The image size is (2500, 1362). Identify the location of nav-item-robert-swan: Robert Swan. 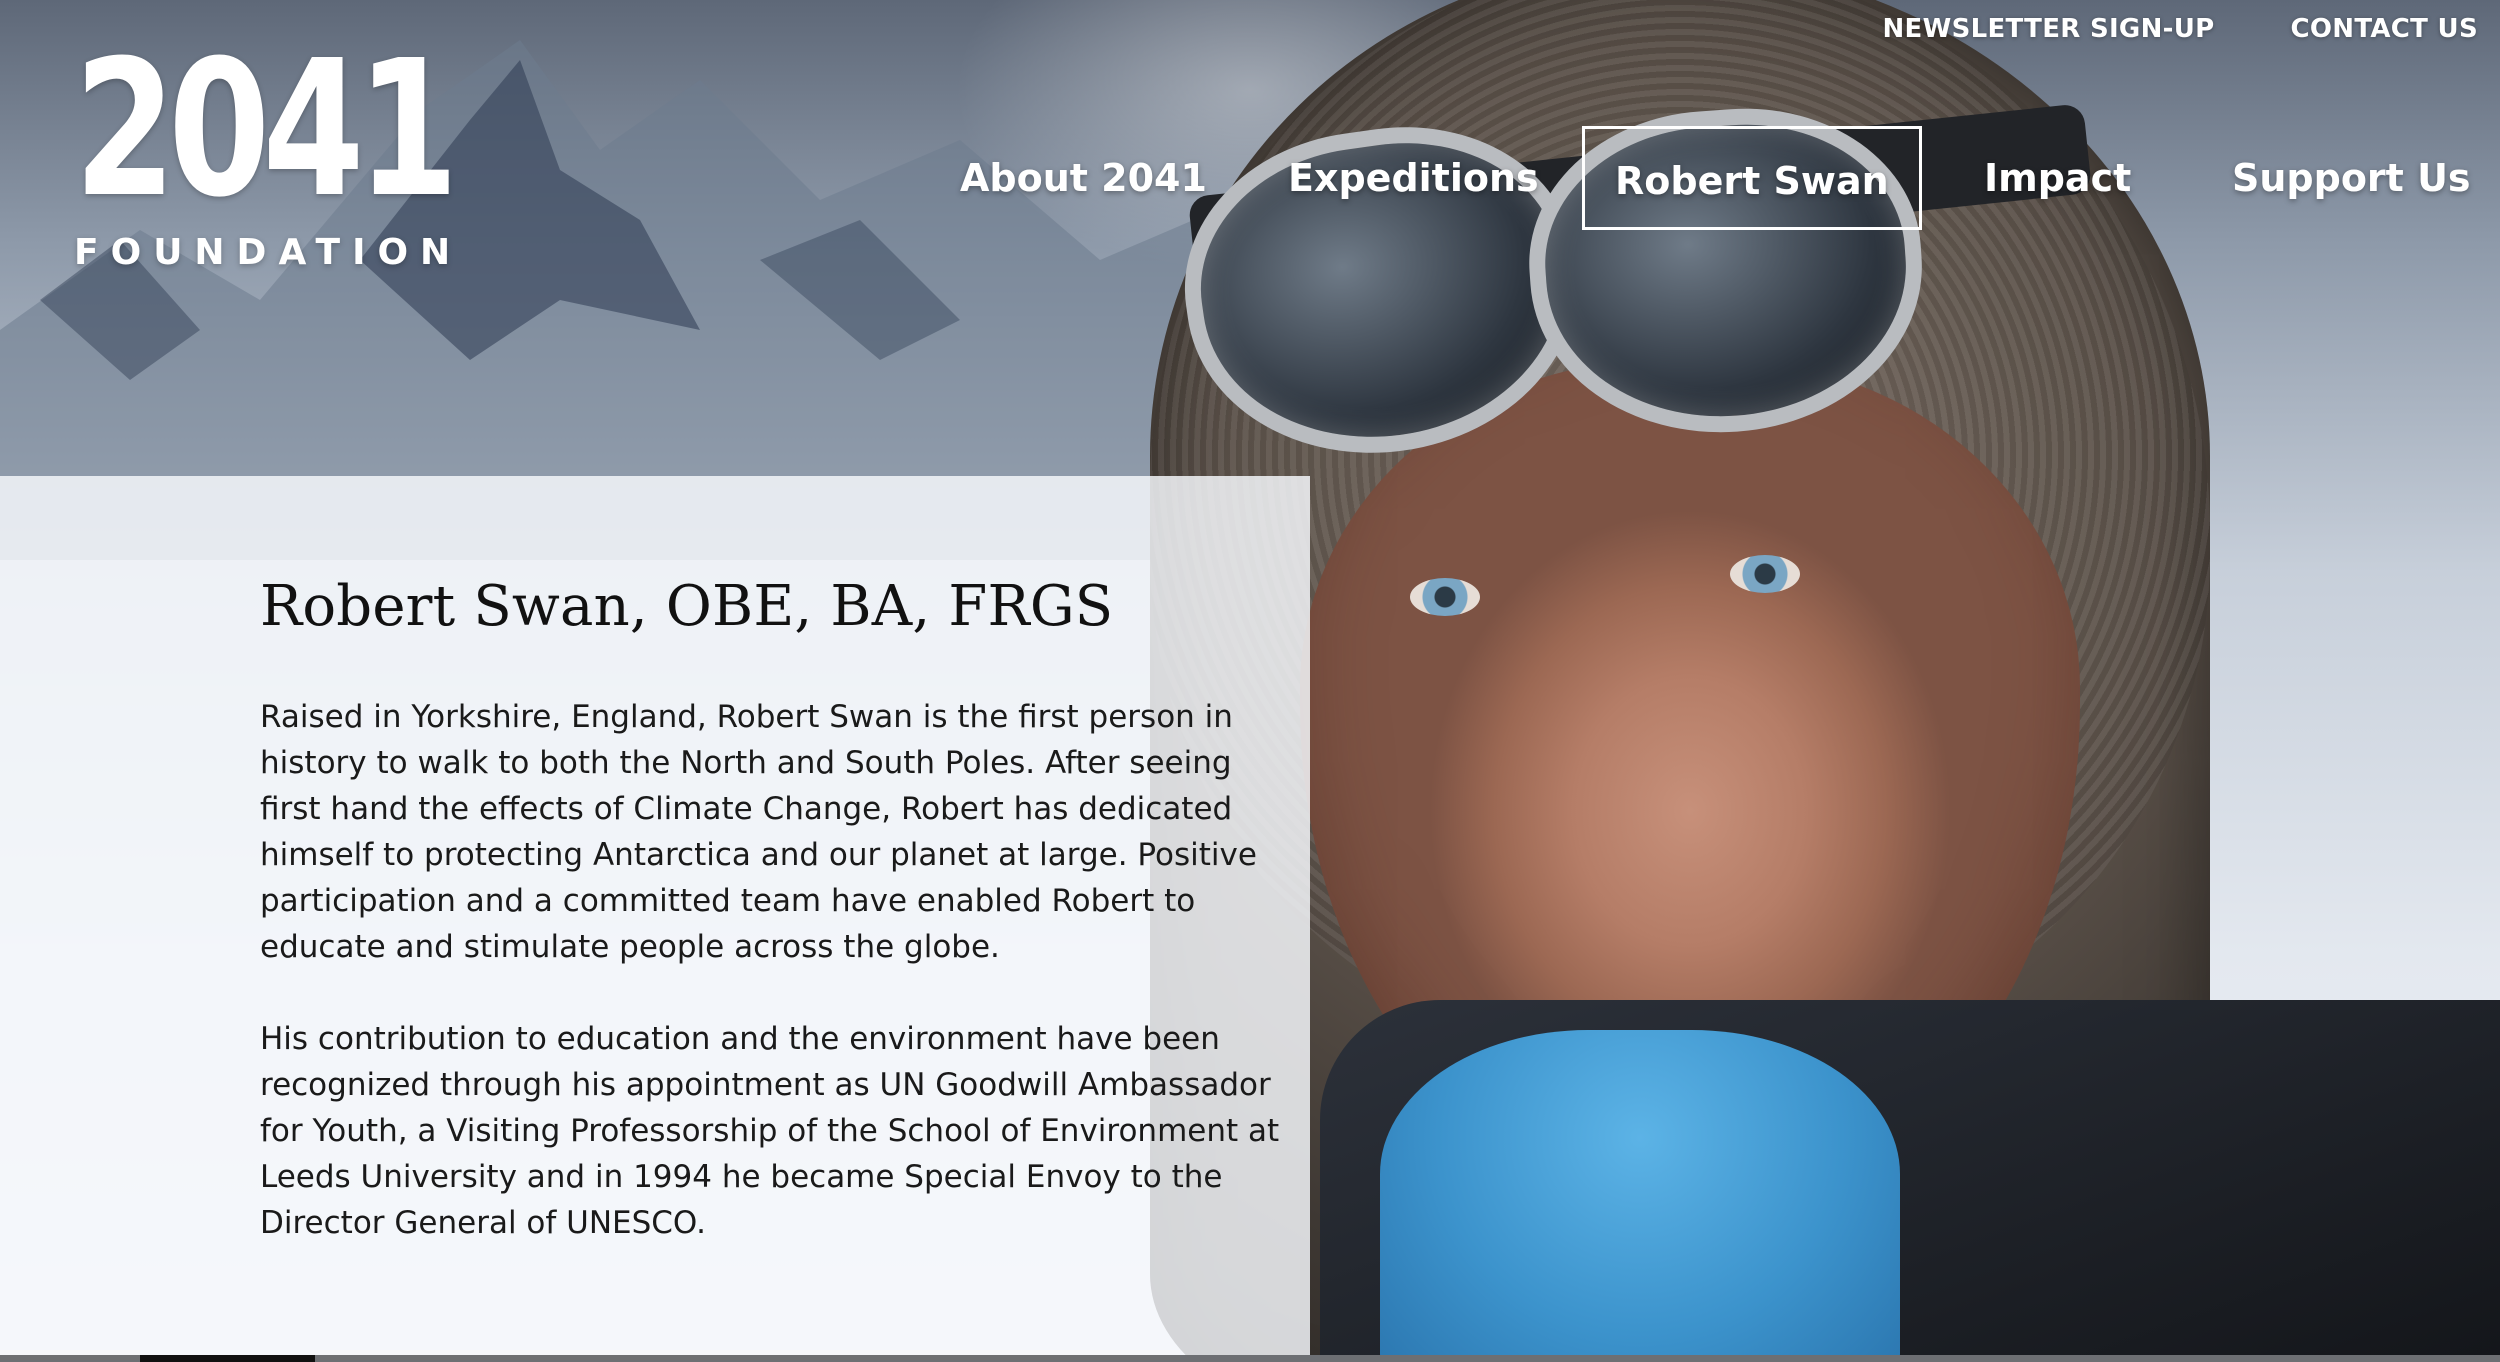
(1752, 178).